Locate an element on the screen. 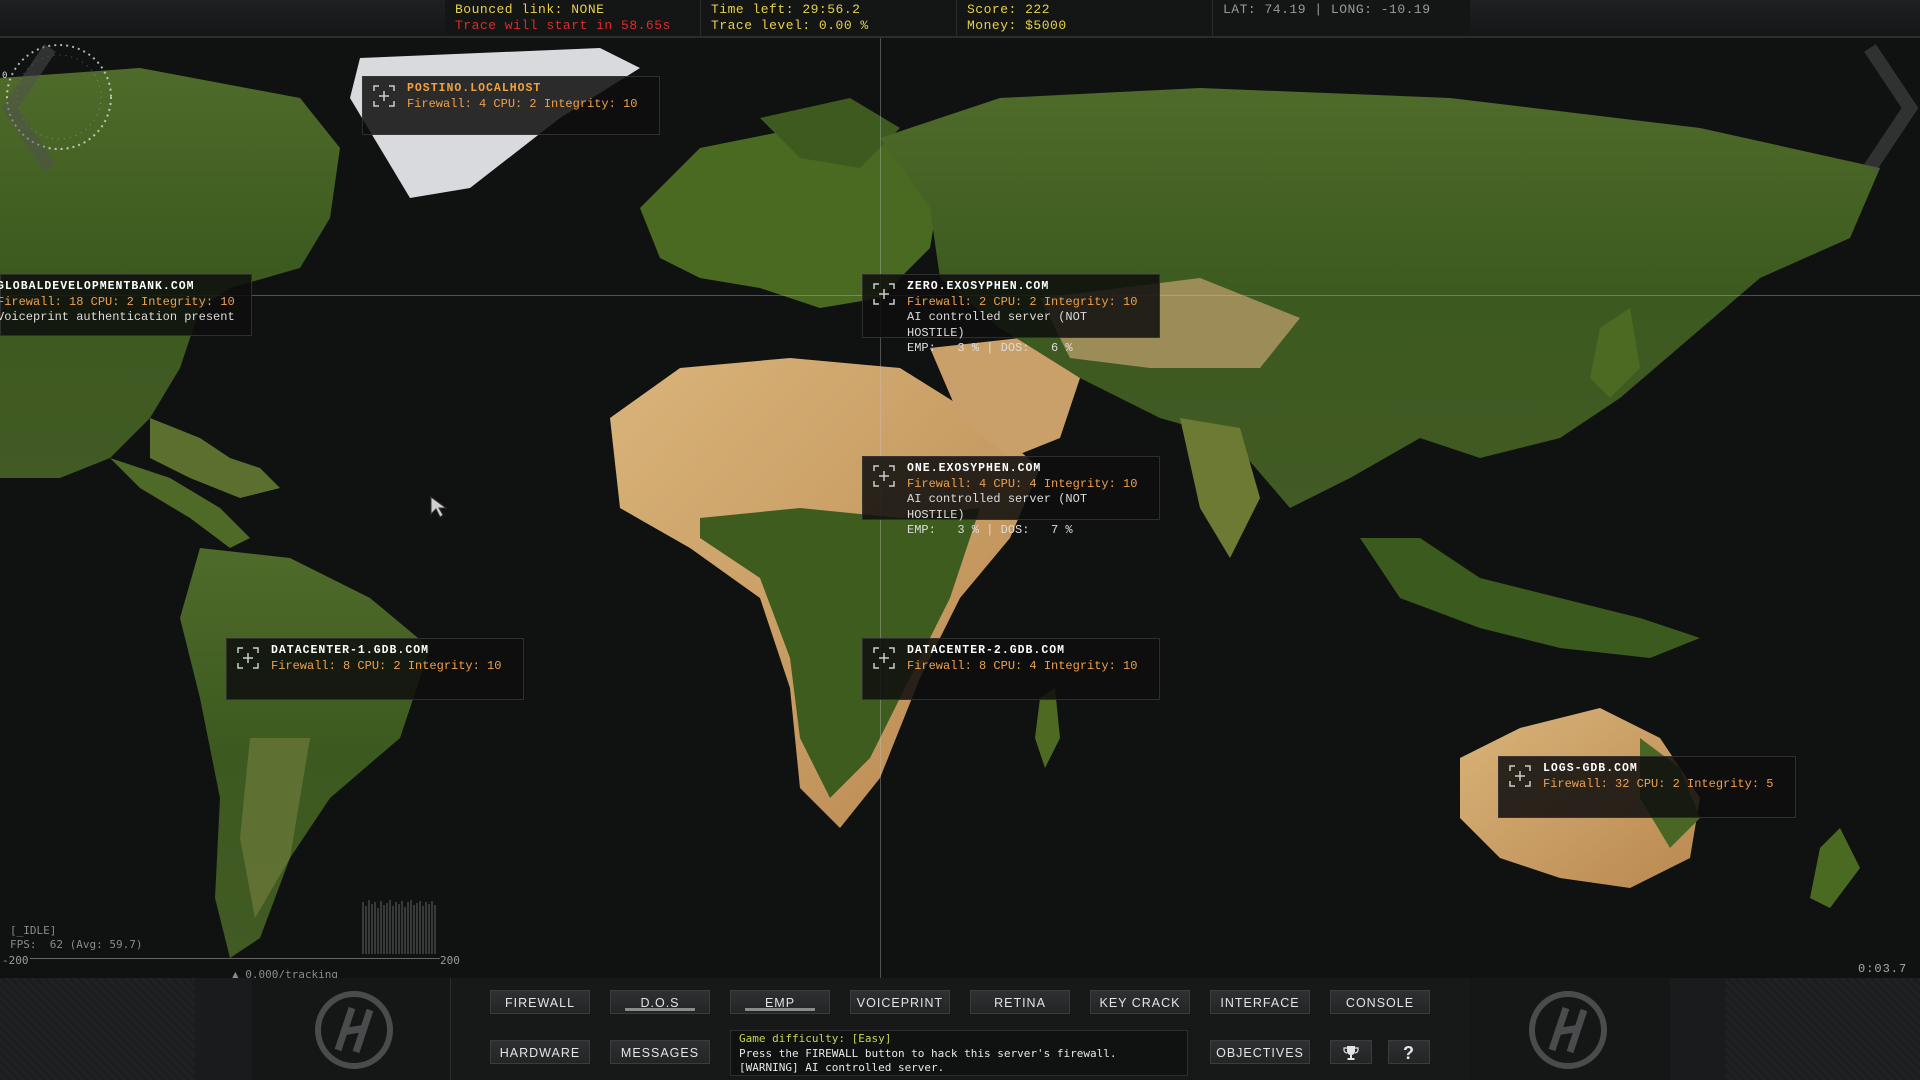  score-cell: Score: 222 Money: $5000 is located at coordinates (1085, 18).